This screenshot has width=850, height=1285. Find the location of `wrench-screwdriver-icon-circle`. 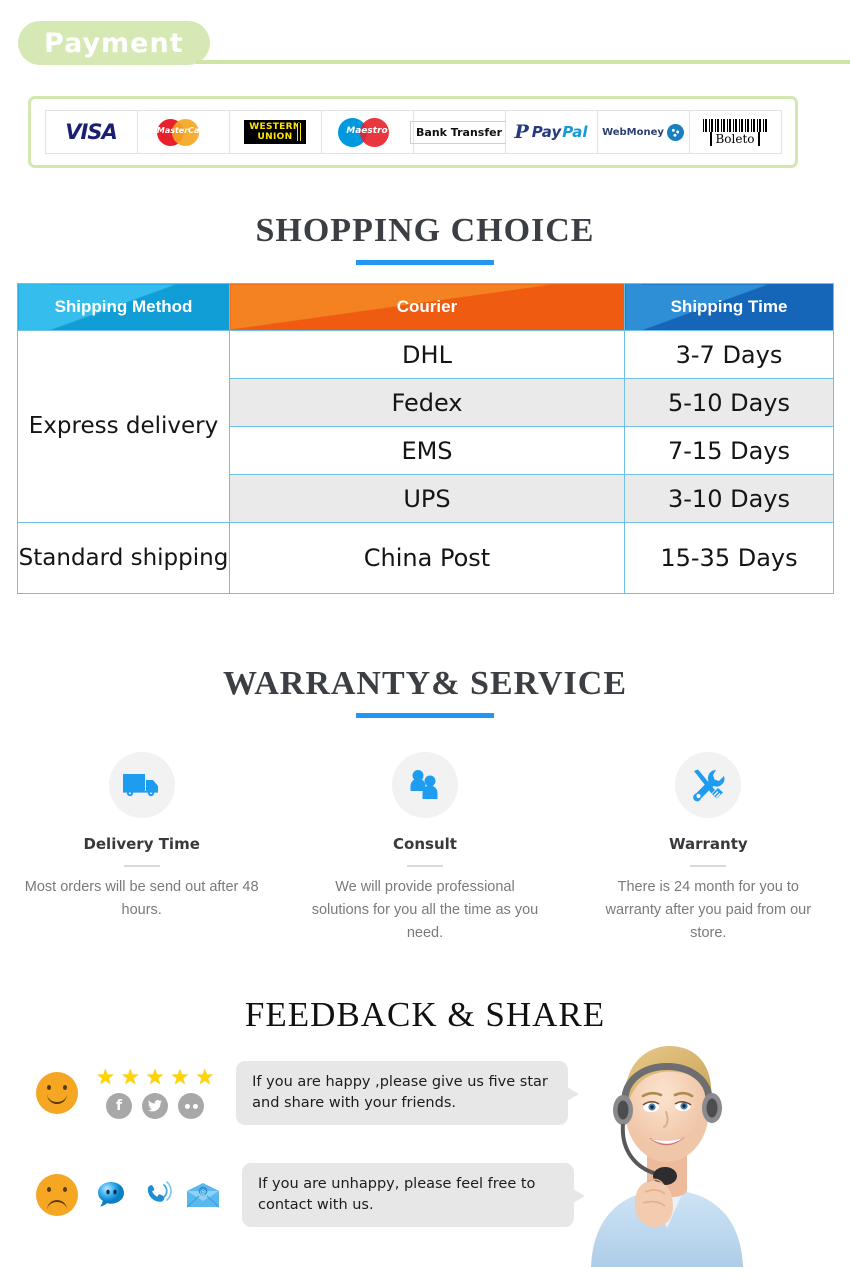

wrench-screwdriver-icon-circle is located at coordinates (708, 785).